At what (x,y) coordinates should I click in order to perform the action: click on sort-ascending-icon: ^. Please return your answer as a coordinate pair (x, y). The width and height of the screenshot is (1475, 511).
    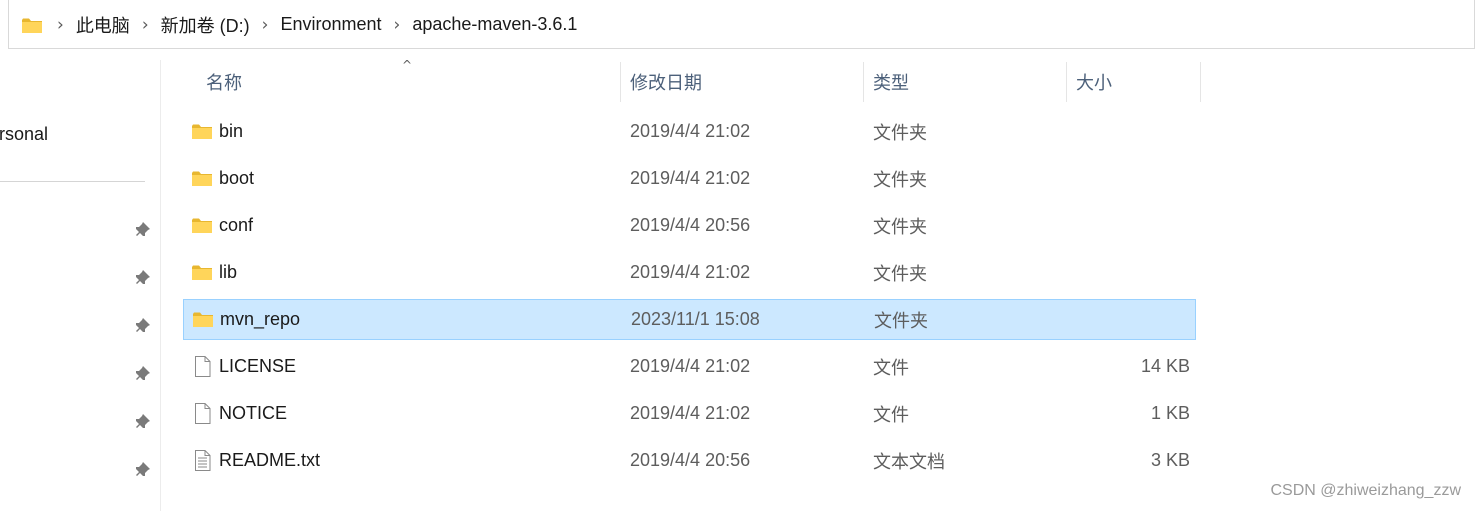
    Looking at the image, I should click on (407, 65).